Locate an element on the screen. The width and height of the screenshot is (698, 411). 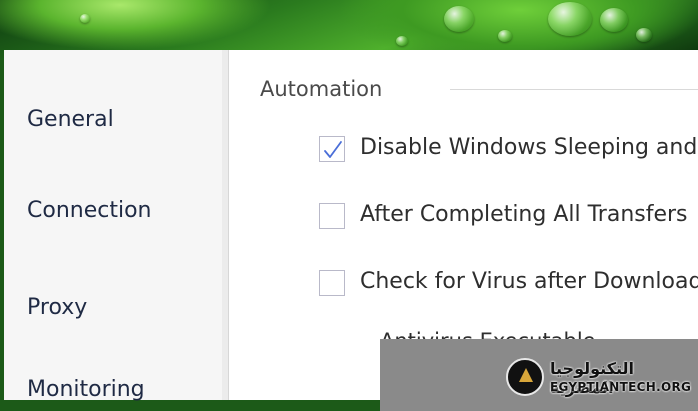
sidebar-item-monitoring: Monitoring is located at coordinates (86, 389).